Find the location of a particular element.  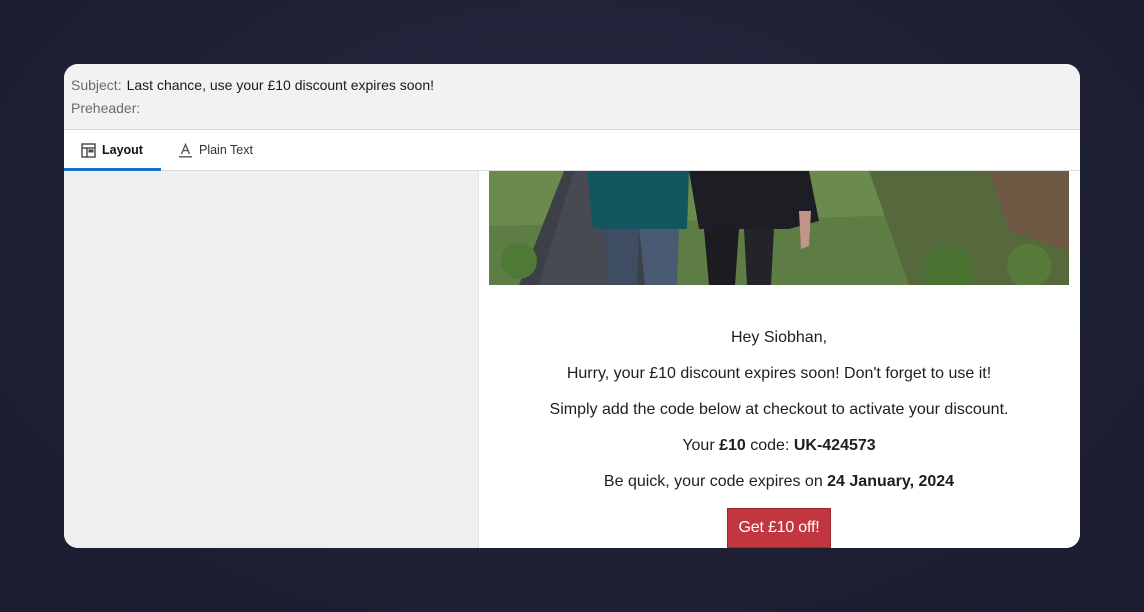

discount-code: UK-424573 is located at coordinates (834, 445).